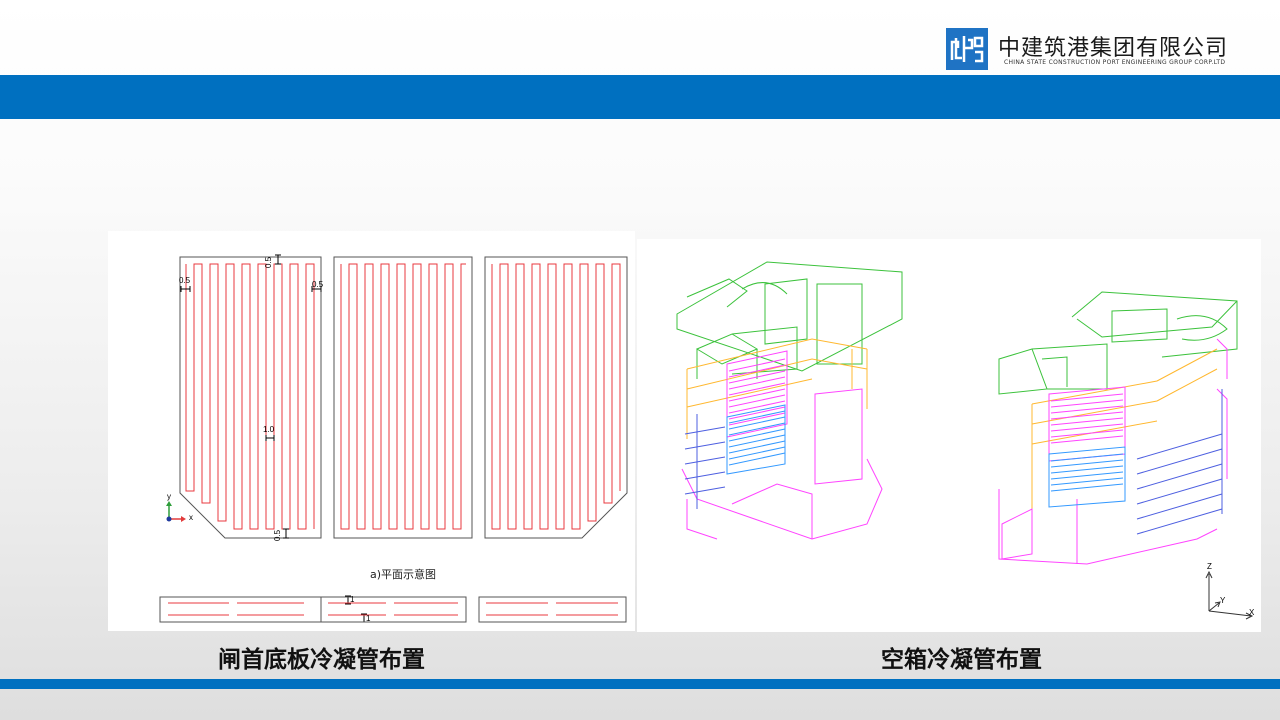  Describe the element at coordinates (1118, 428) in the screenshot. I see `iso-model-right` at that location.